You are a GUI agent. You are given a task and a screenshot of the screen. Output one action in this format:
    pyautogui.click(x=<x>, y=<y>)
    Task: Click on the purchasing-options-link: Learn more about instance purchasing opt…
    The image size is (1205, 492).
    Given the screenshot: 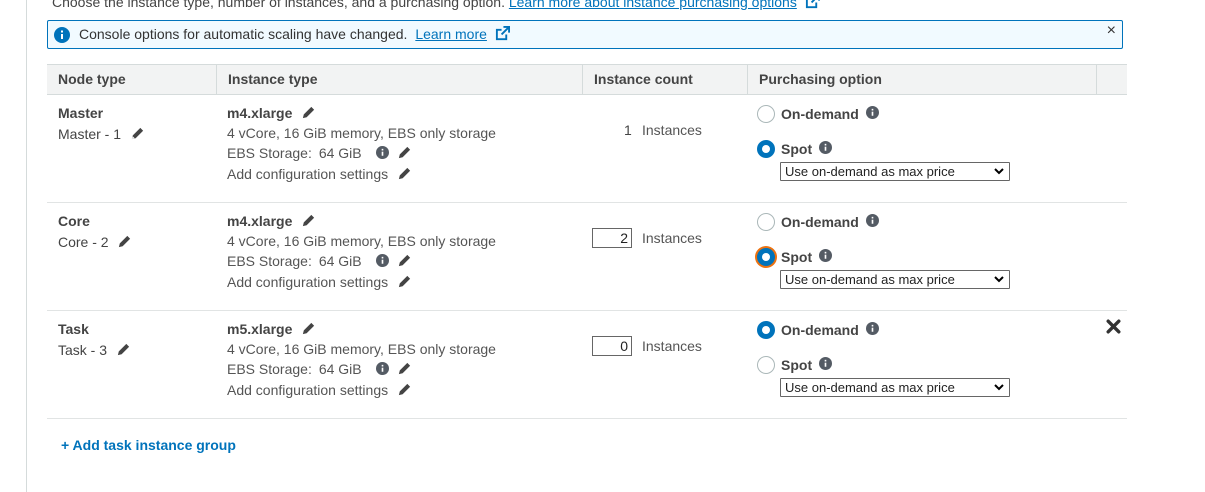 What is the action you would take?
    pyautogui.click(x=653, y=5)
    